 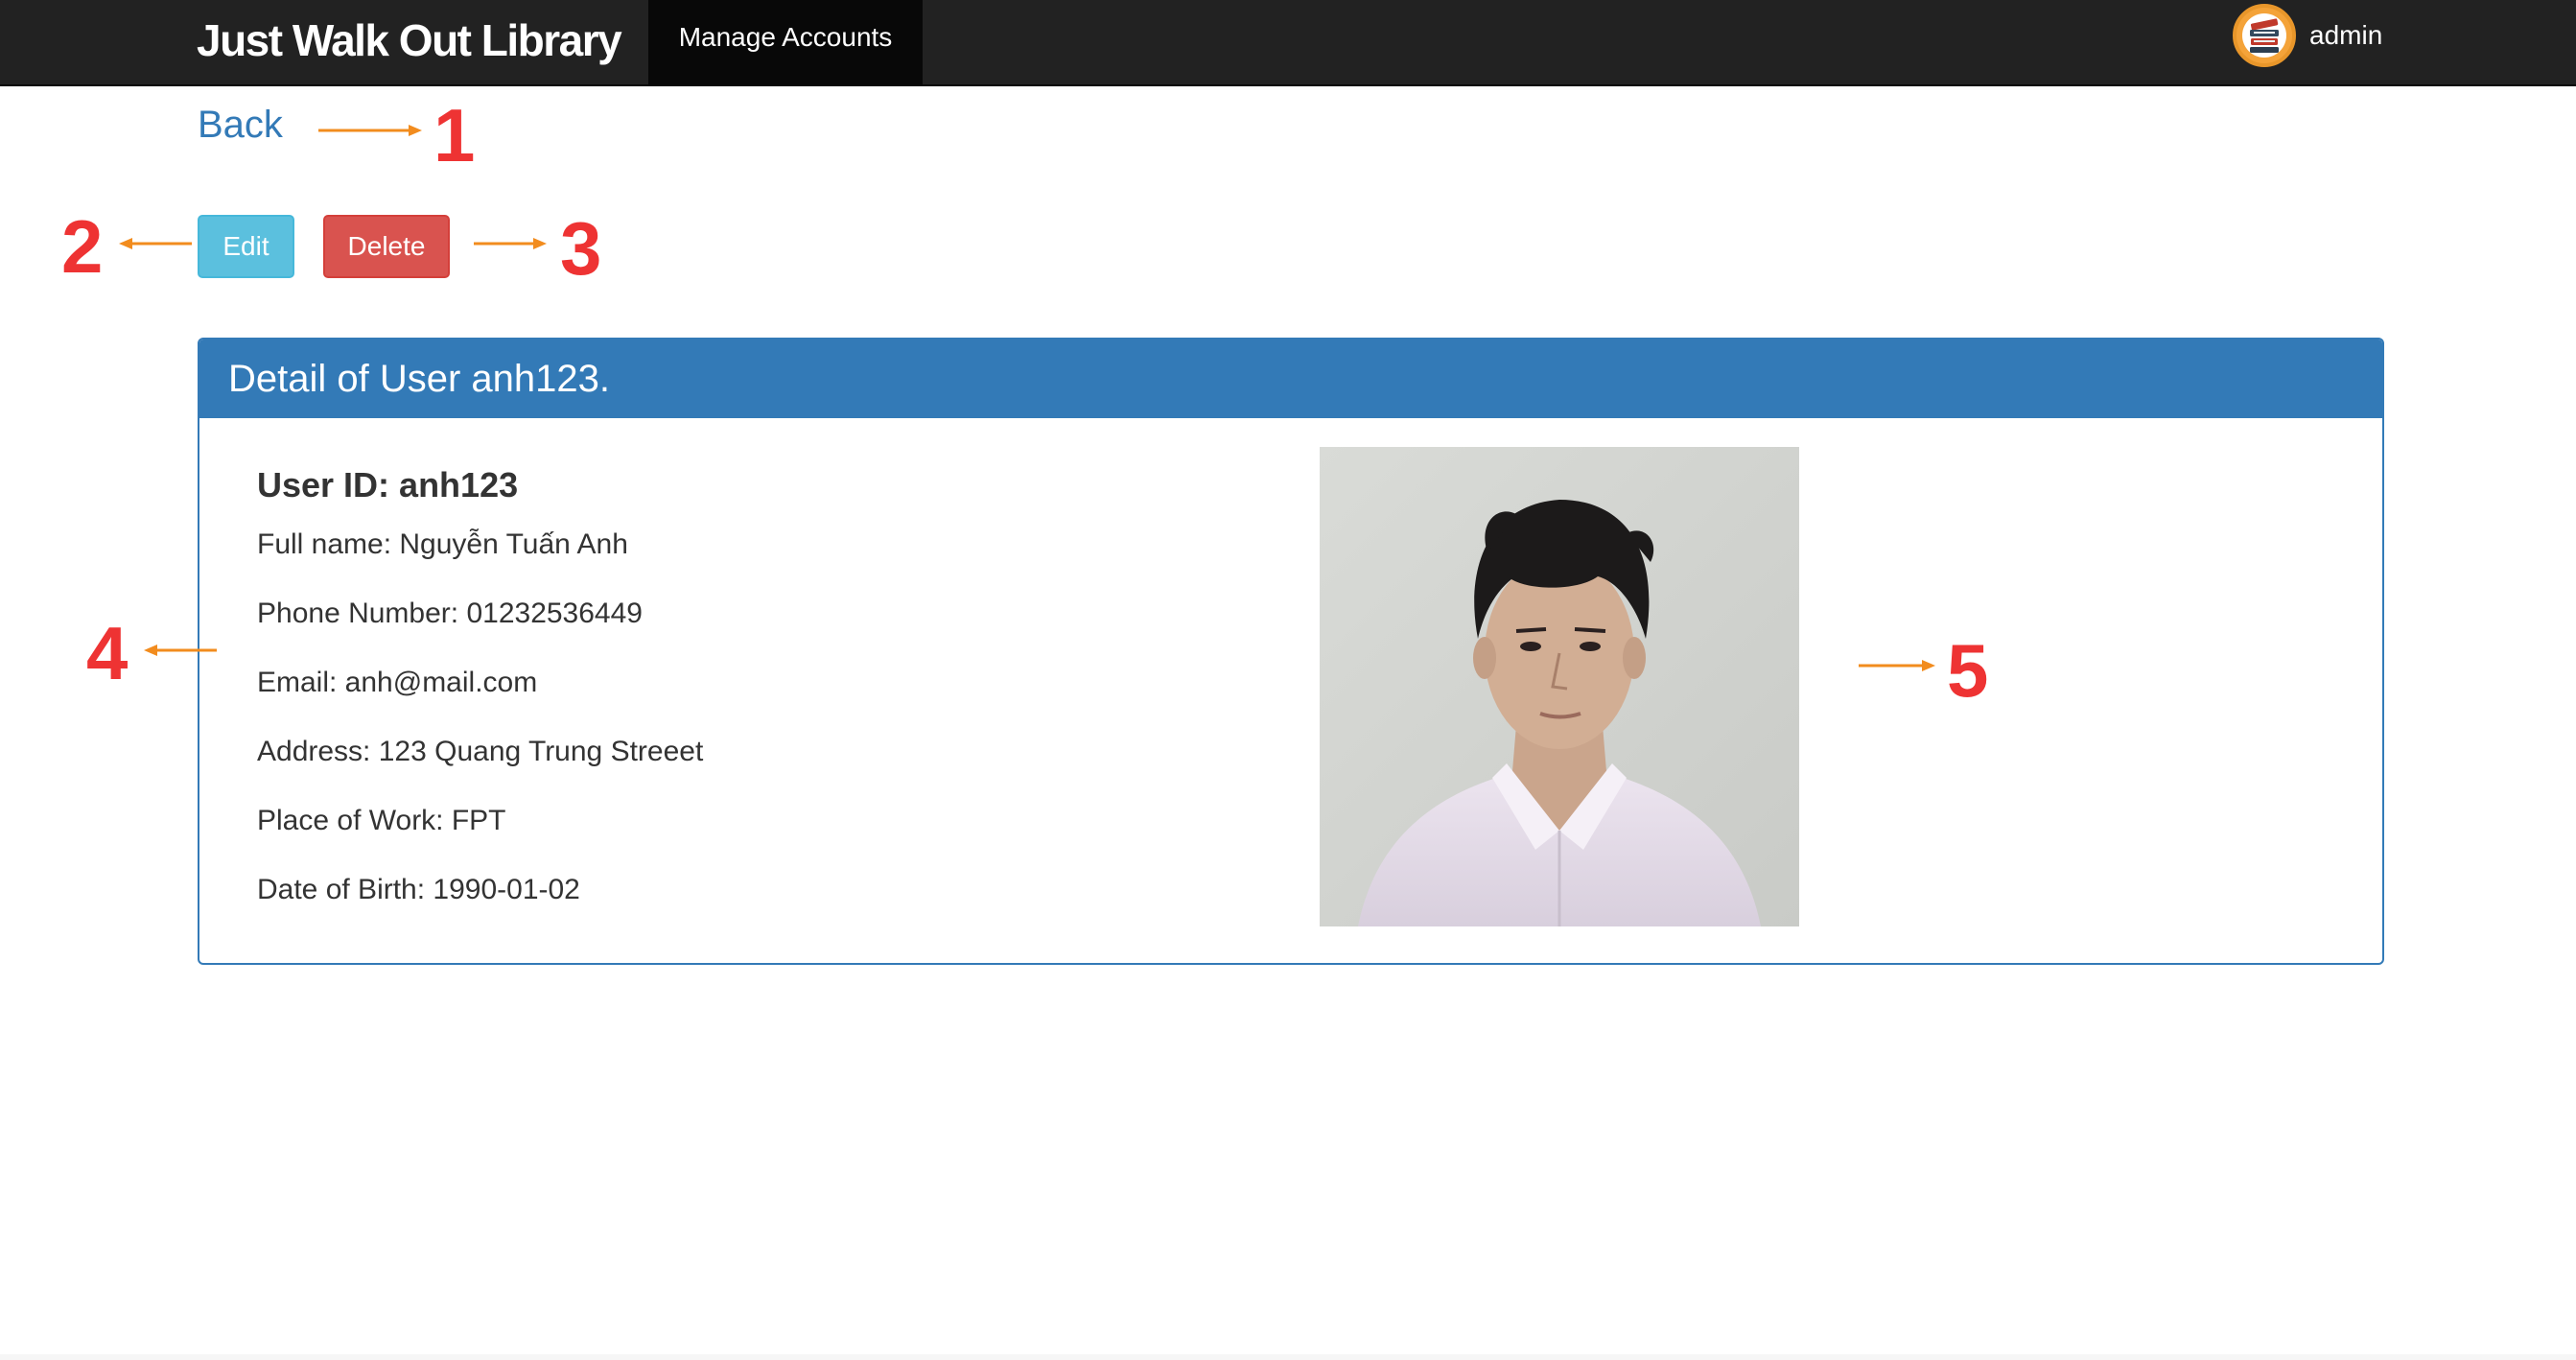 What do you see at coordinates (381, 820) in the screenshot?
I see `workplace-field: Place of Work: FPT` at bounding box center [381, 820].